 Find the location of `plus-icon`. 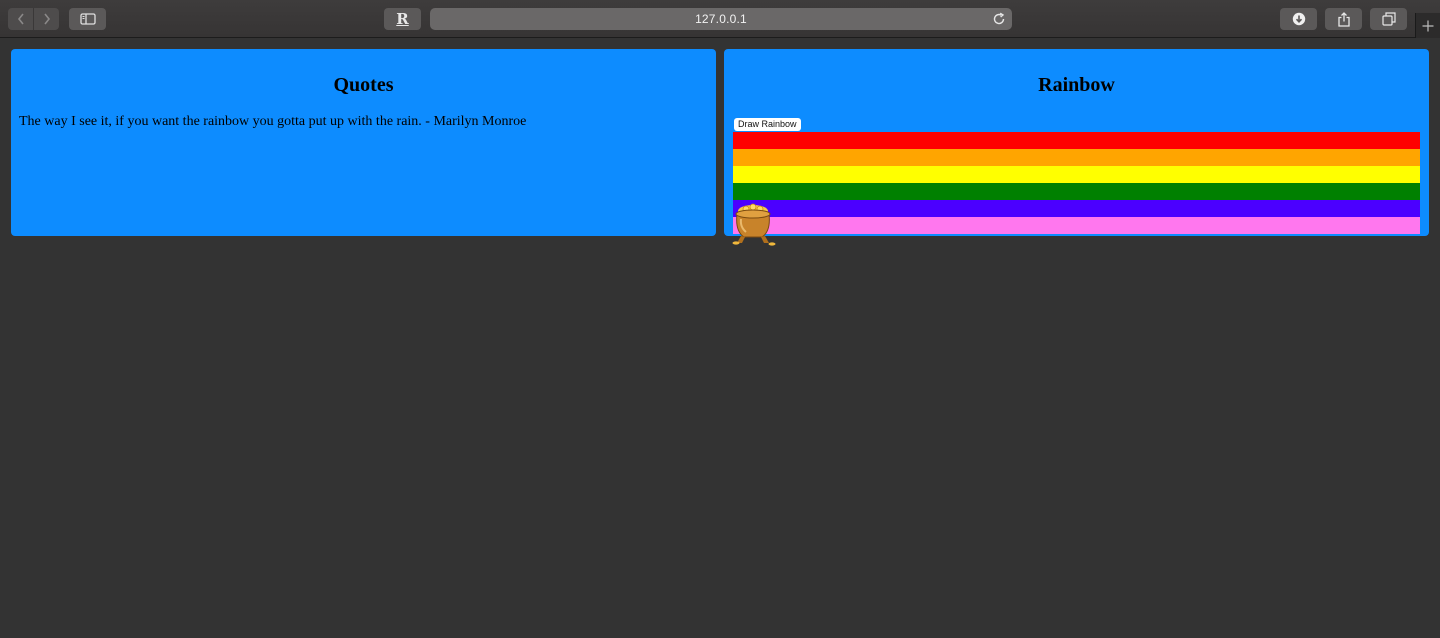

plus-icon is located at coordinates (1428, 25).